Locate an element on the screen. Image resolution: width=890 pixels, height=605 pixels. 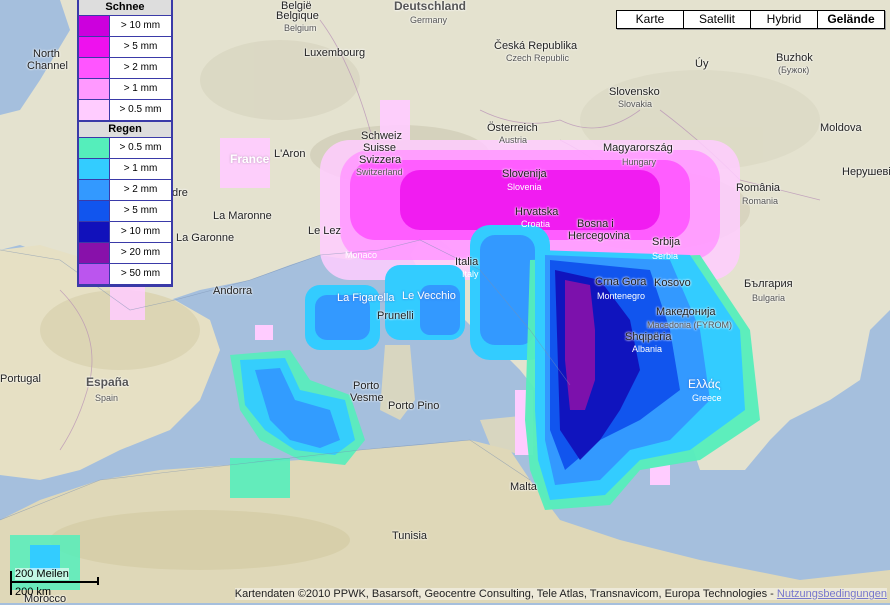
legend-snow-row: > 5 mm is located at coordinates (125, 47).